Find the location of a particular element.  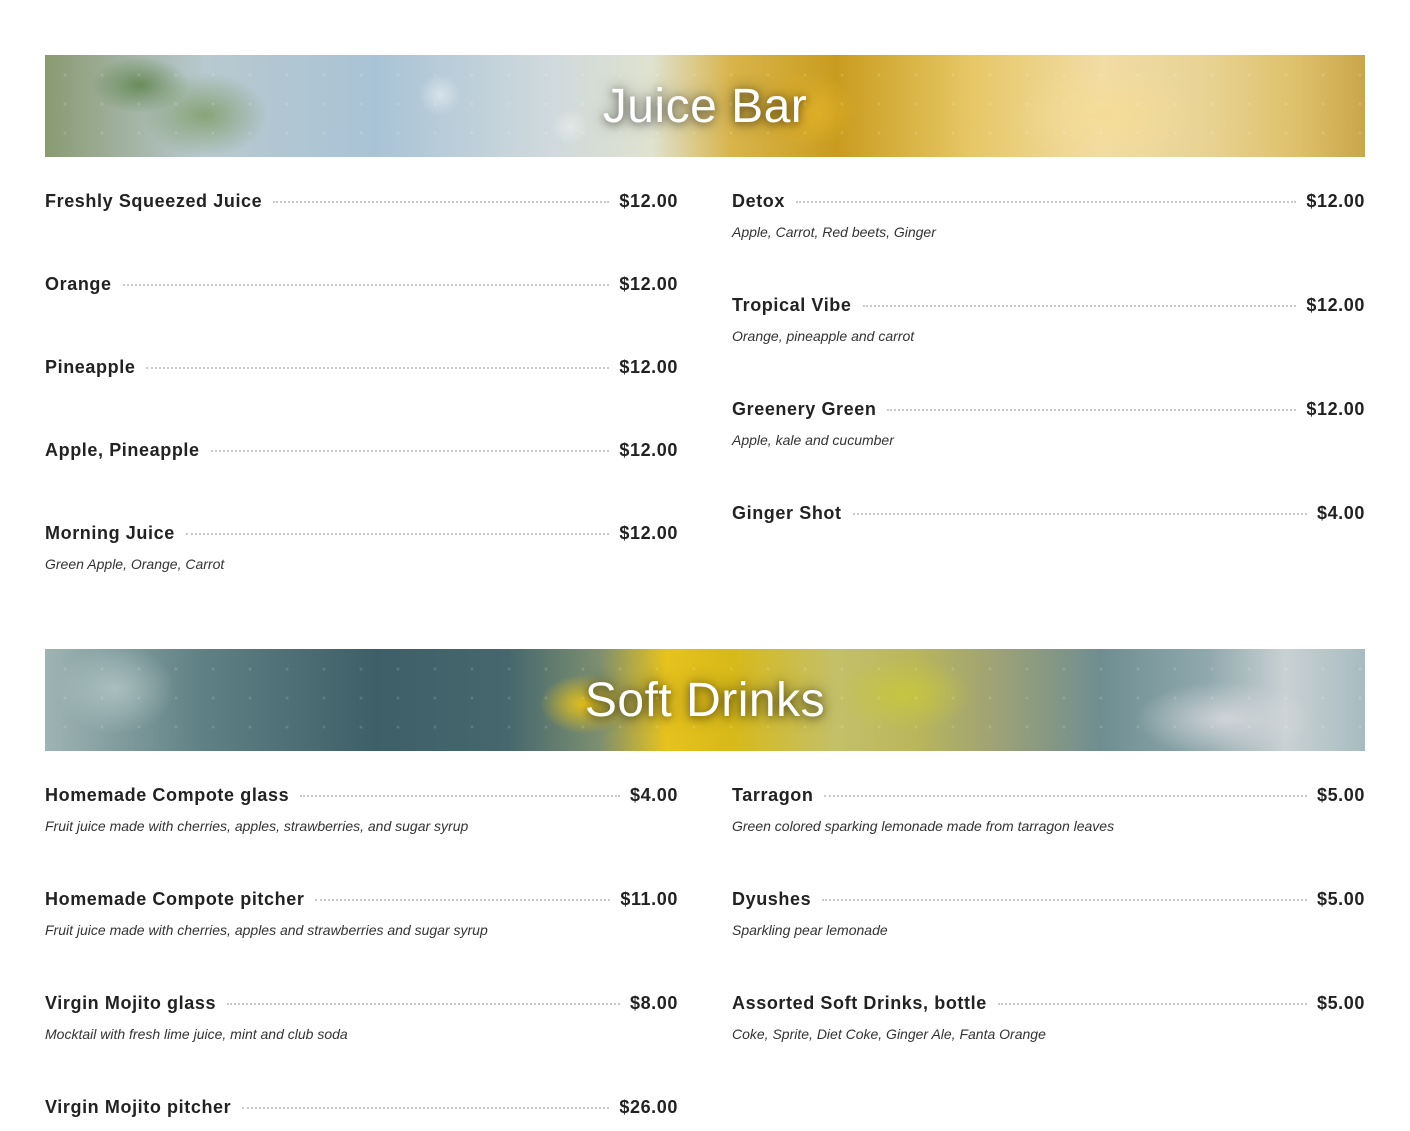

item-name: Ginger Shot is located at coordinates (787, 513).